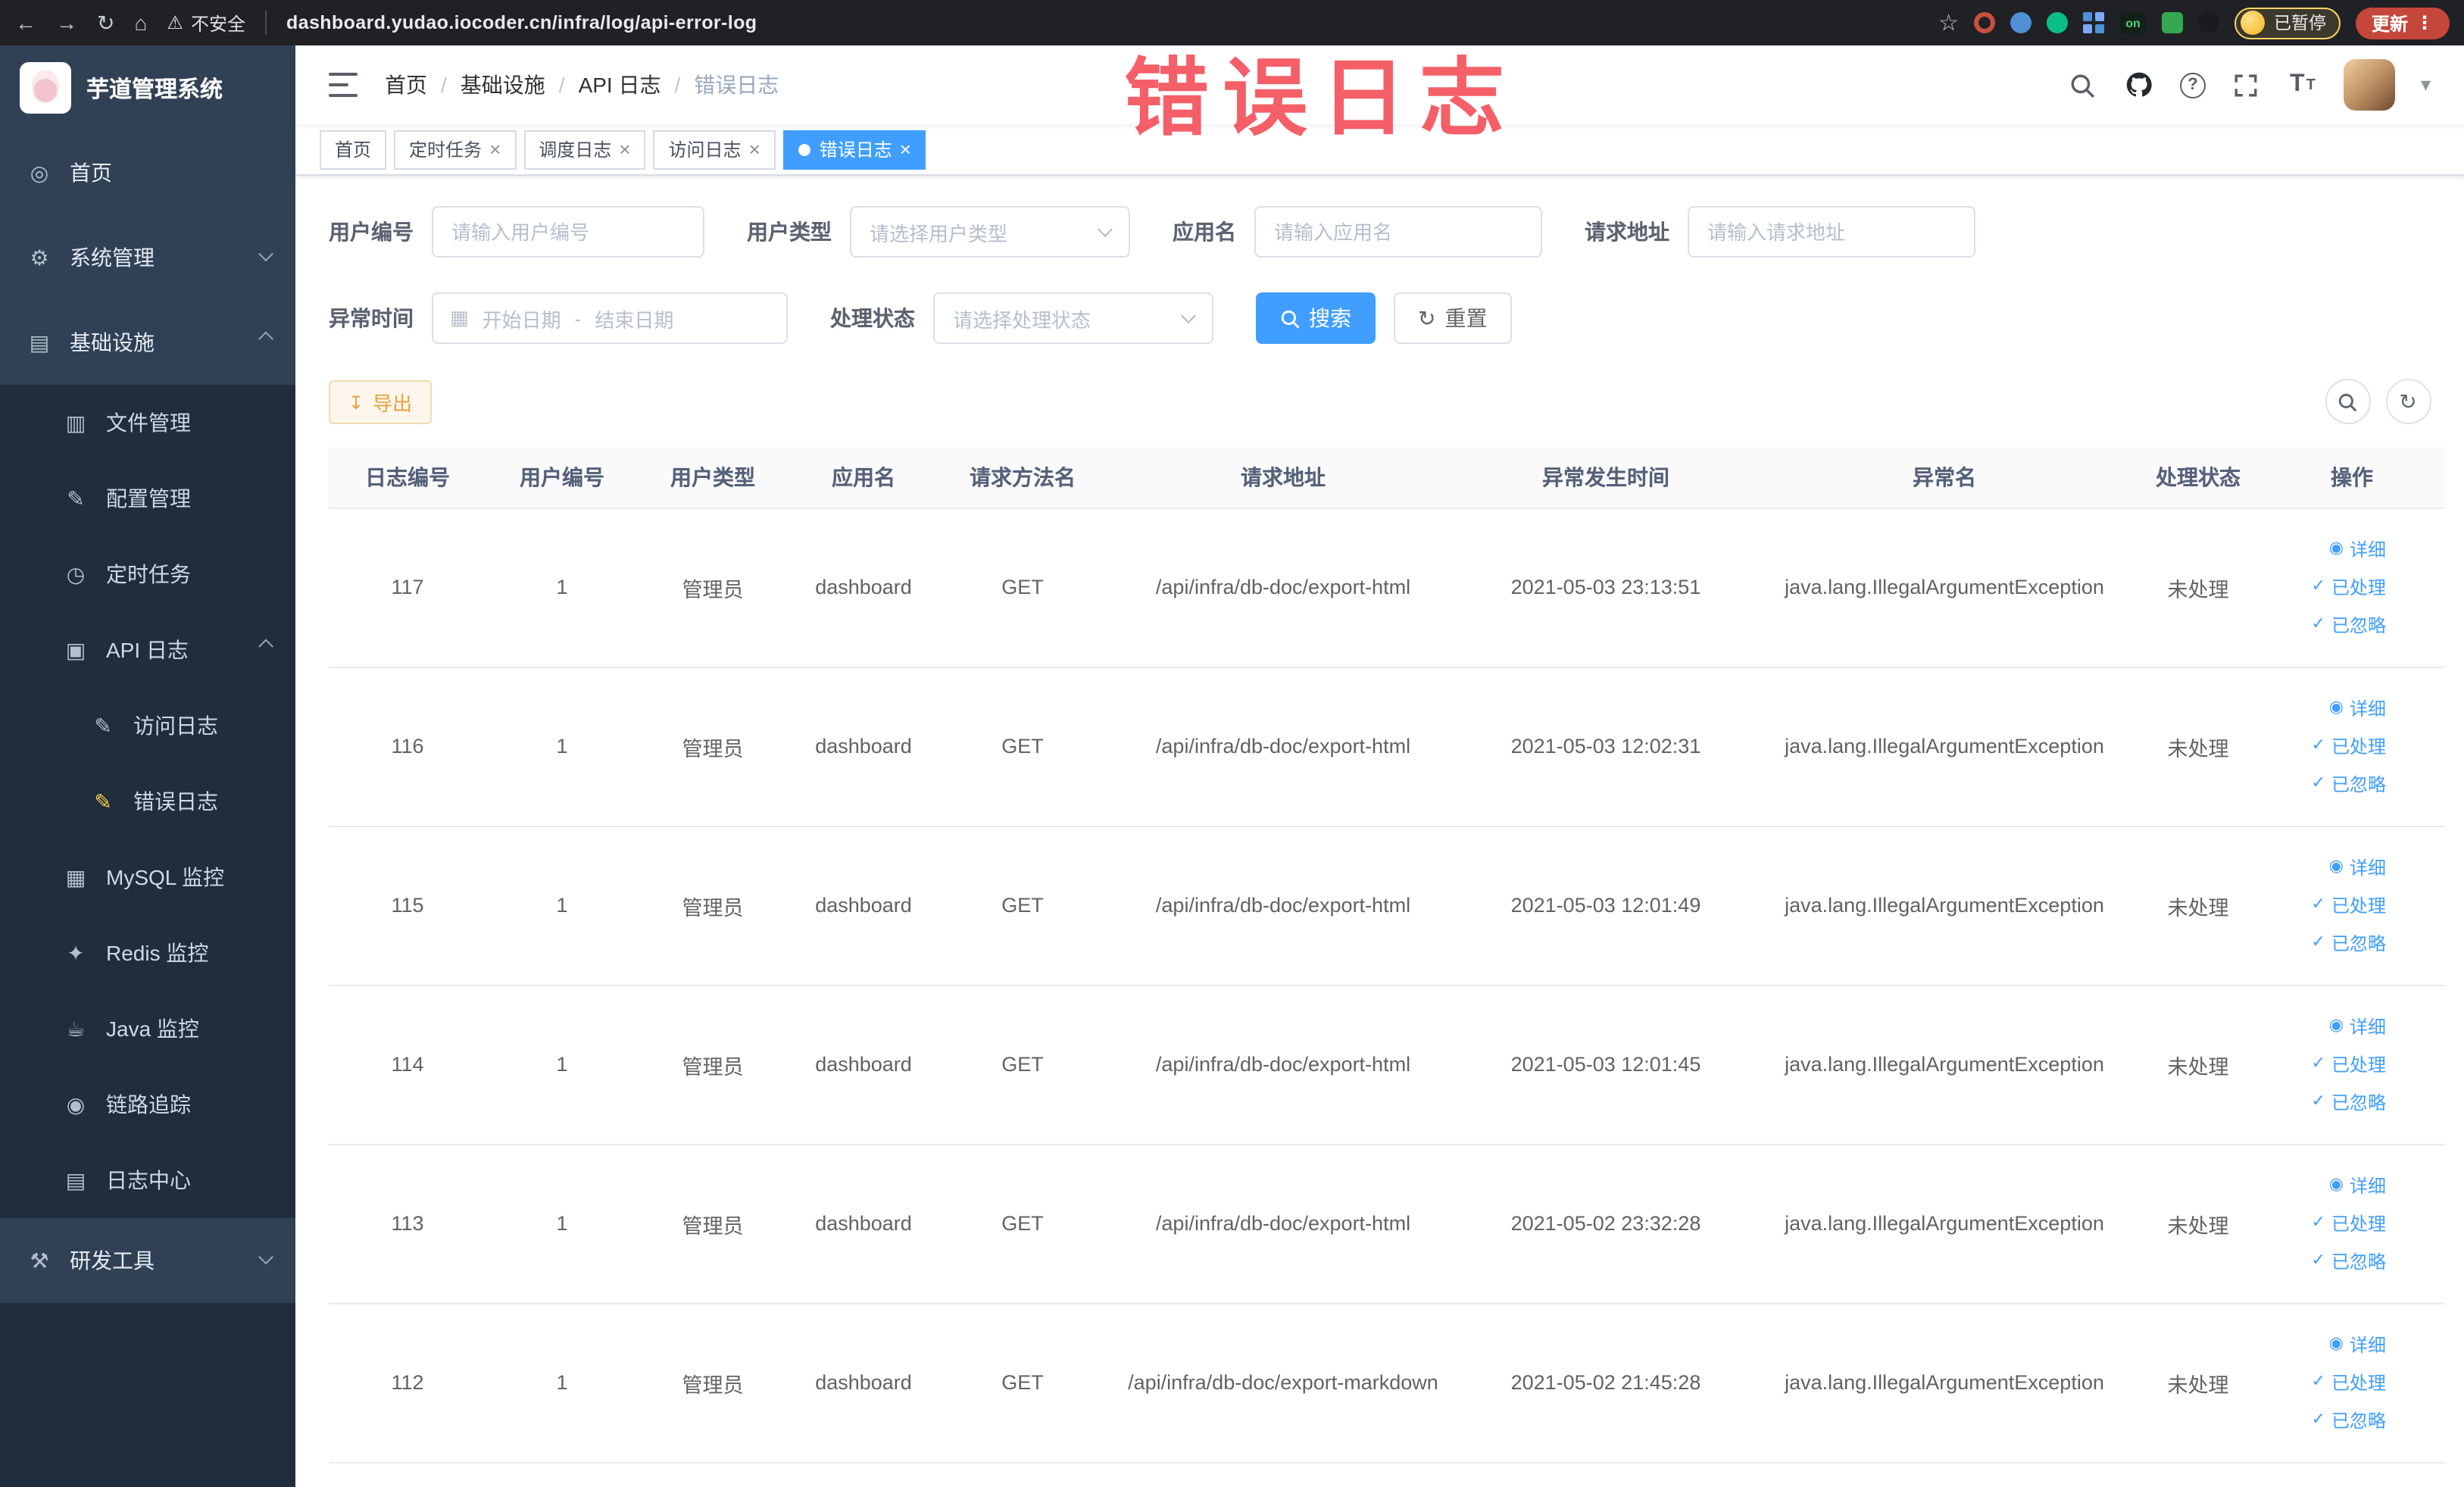 This screenshot has height=1487, width=2464. I want to click on tools-icon, so click(39, 1260).